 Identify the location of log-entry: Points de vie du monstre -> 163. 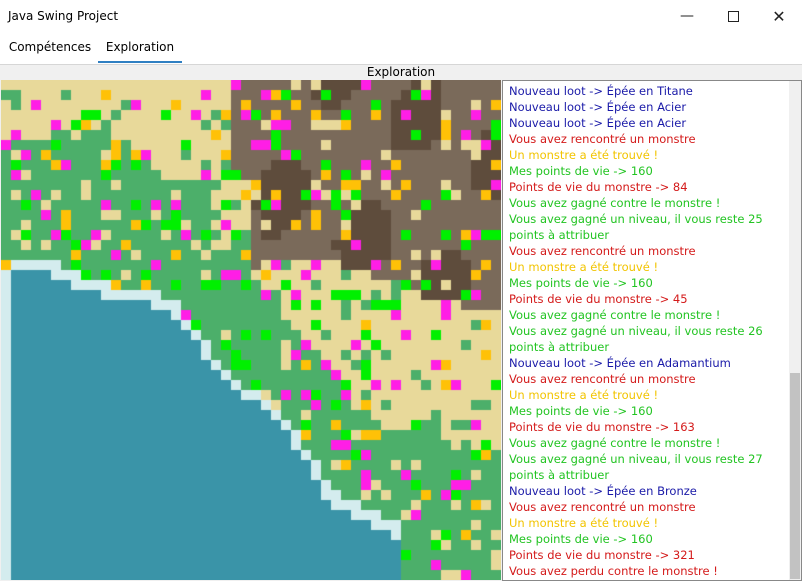
(602, 427).